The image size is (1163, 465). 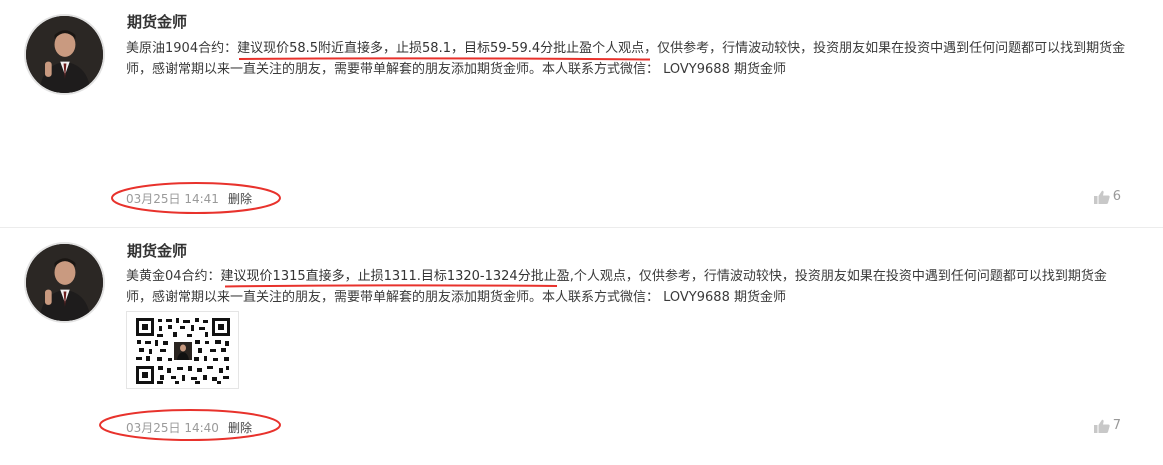 What do you see at coordinates (1116, 196) in the screenshot?
I see `like-count: 6` at bounding box center [1116, 196].